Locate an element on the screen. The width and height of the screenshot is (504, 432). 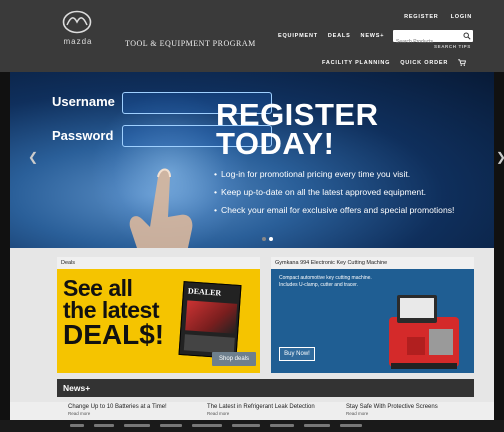
hero-title-line2: TODAY! is located at coordinates (275, 143).